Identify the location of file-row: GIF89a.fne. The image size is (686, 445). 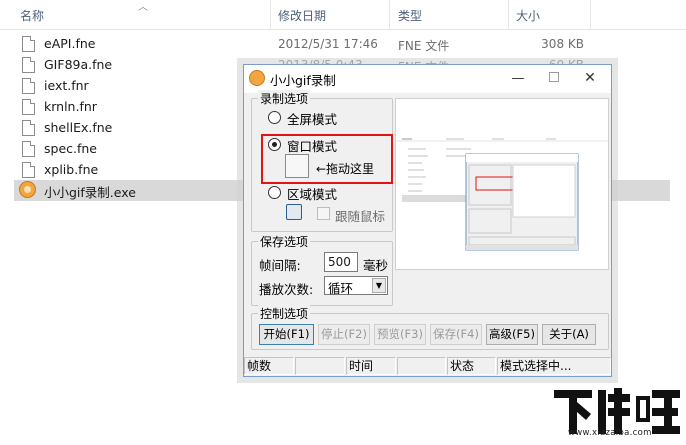
(143, 65).